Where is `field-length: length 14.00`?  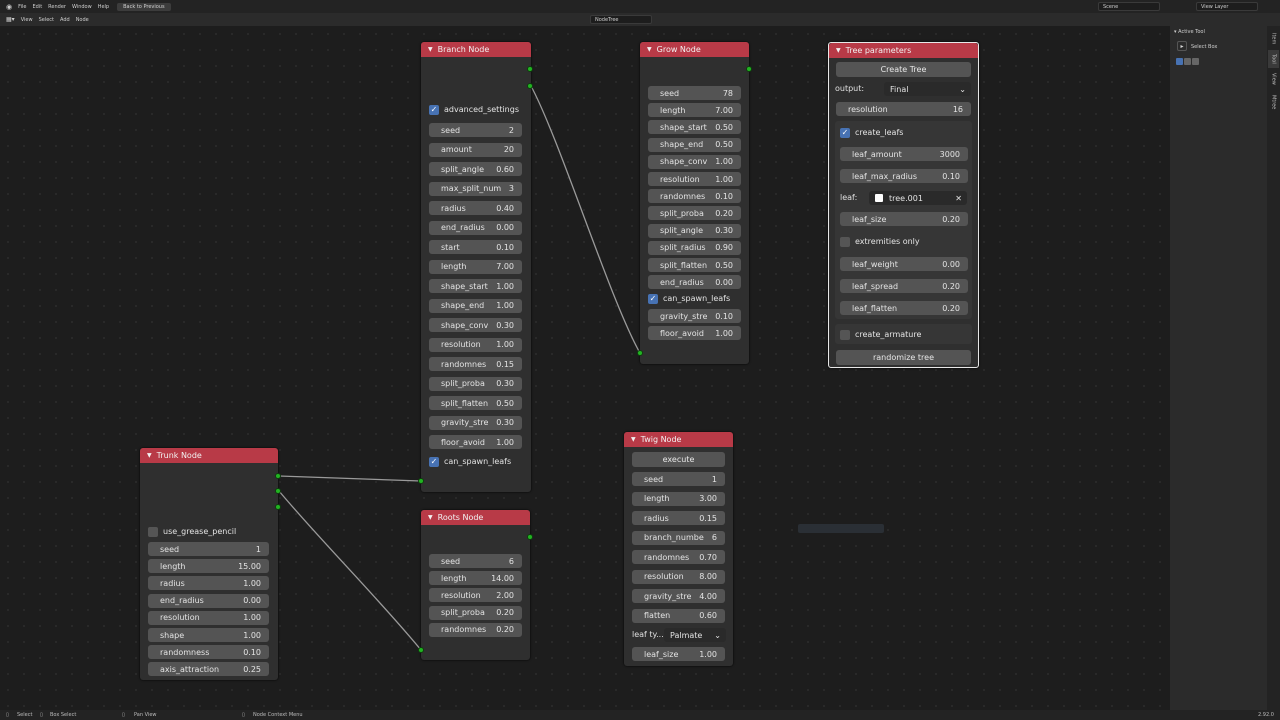
field-length: length 14.00 is located at coordinates (475, 578).